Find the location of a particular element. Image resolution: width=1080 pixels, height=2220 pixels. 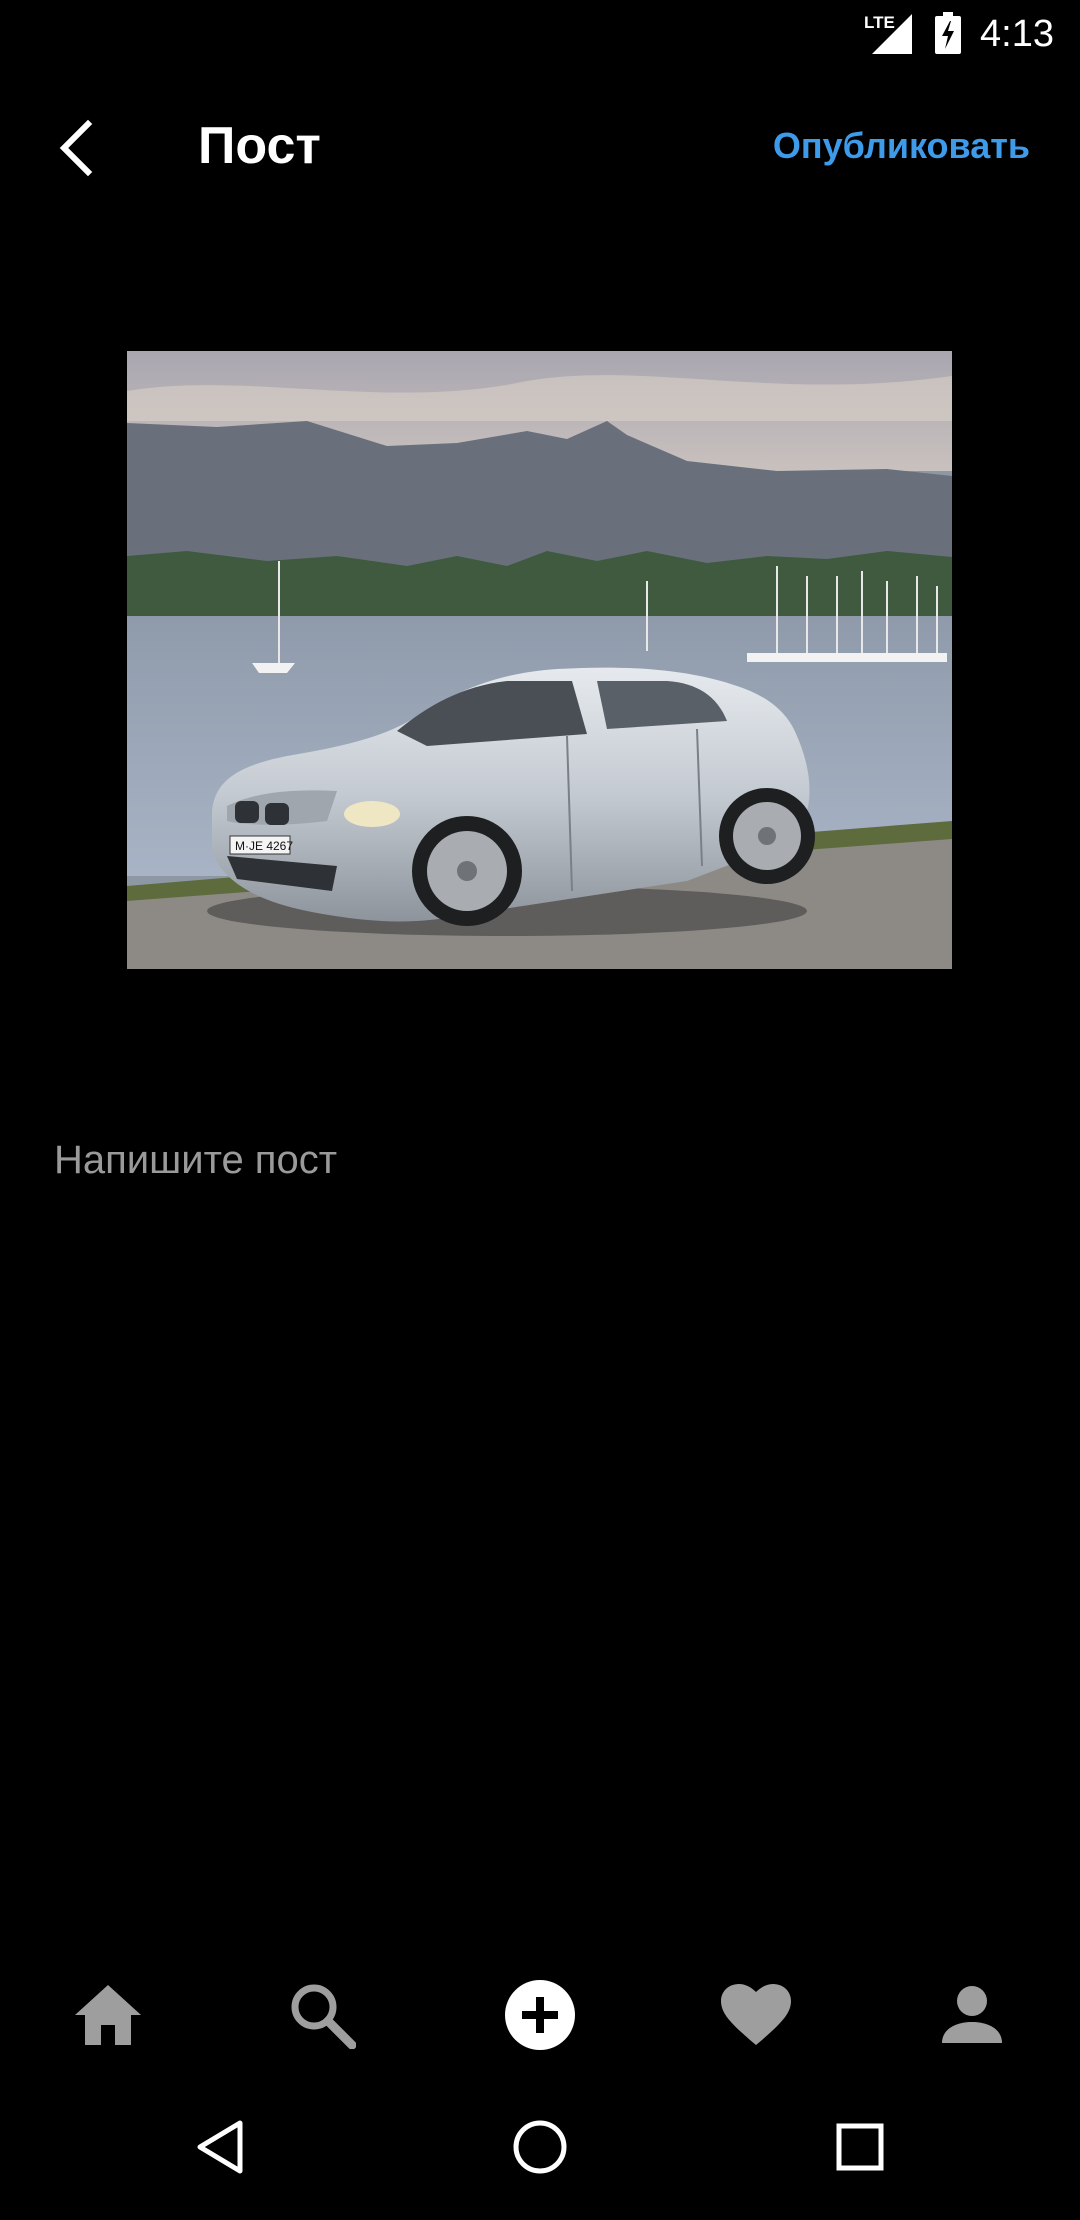

battery-charging-icon is located at coordinates (948, 33).